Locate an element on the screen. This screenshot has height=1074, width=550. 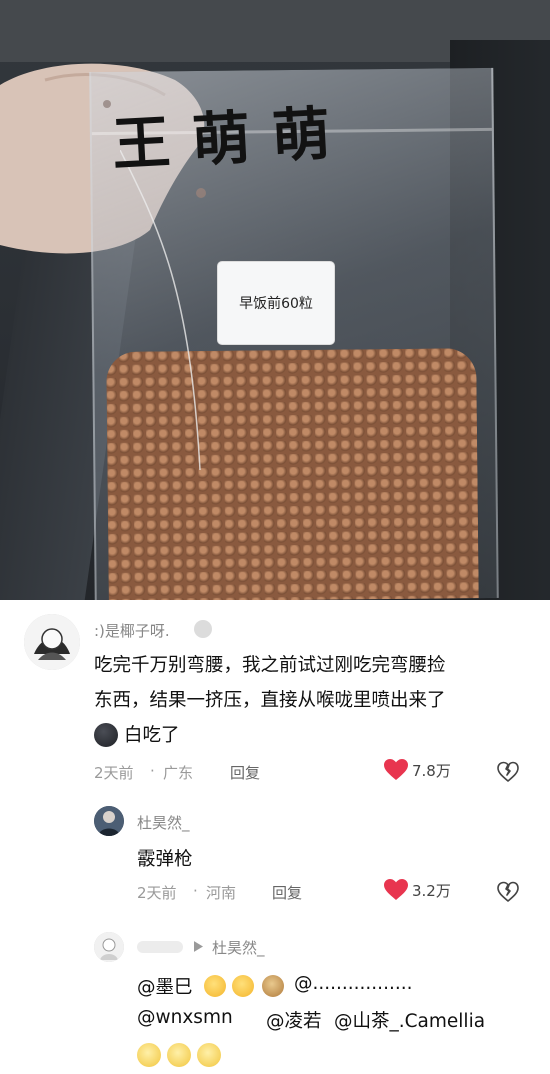
mention: @凌若 is located at coordinates (294, 1020).